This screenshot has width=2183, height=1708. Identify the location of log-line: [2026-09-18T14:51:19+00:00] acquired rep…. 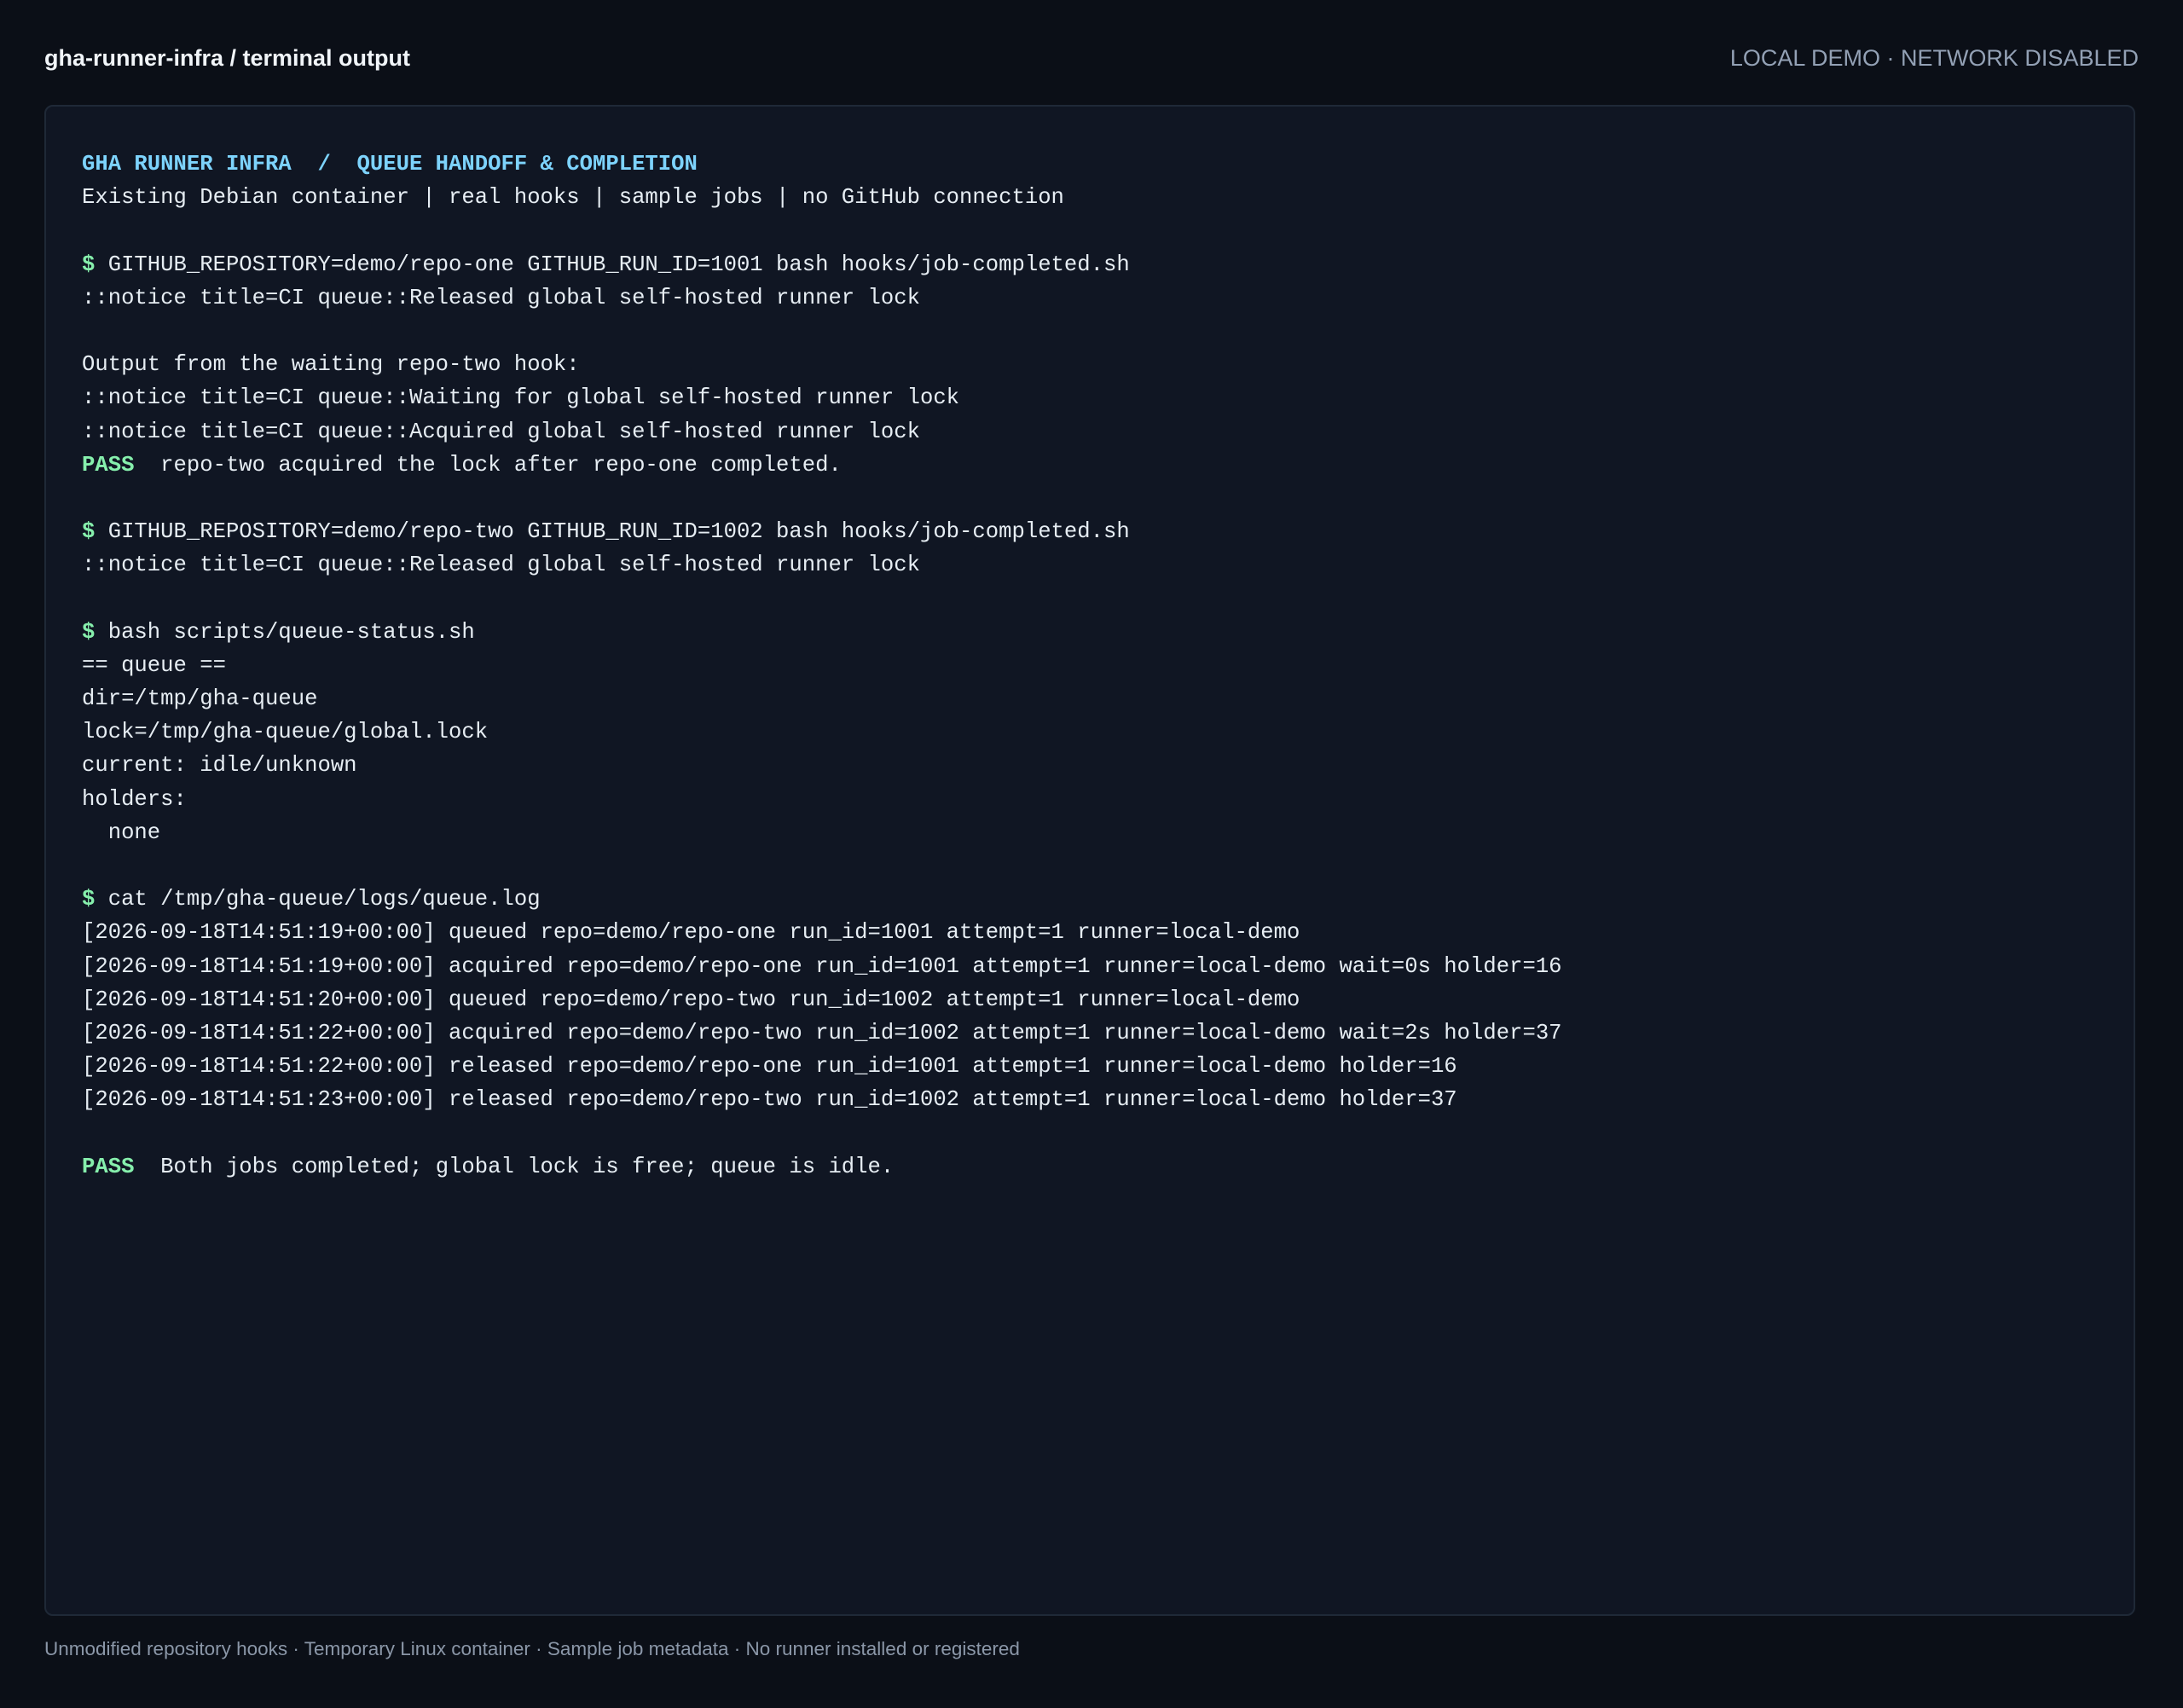
(822, 966).